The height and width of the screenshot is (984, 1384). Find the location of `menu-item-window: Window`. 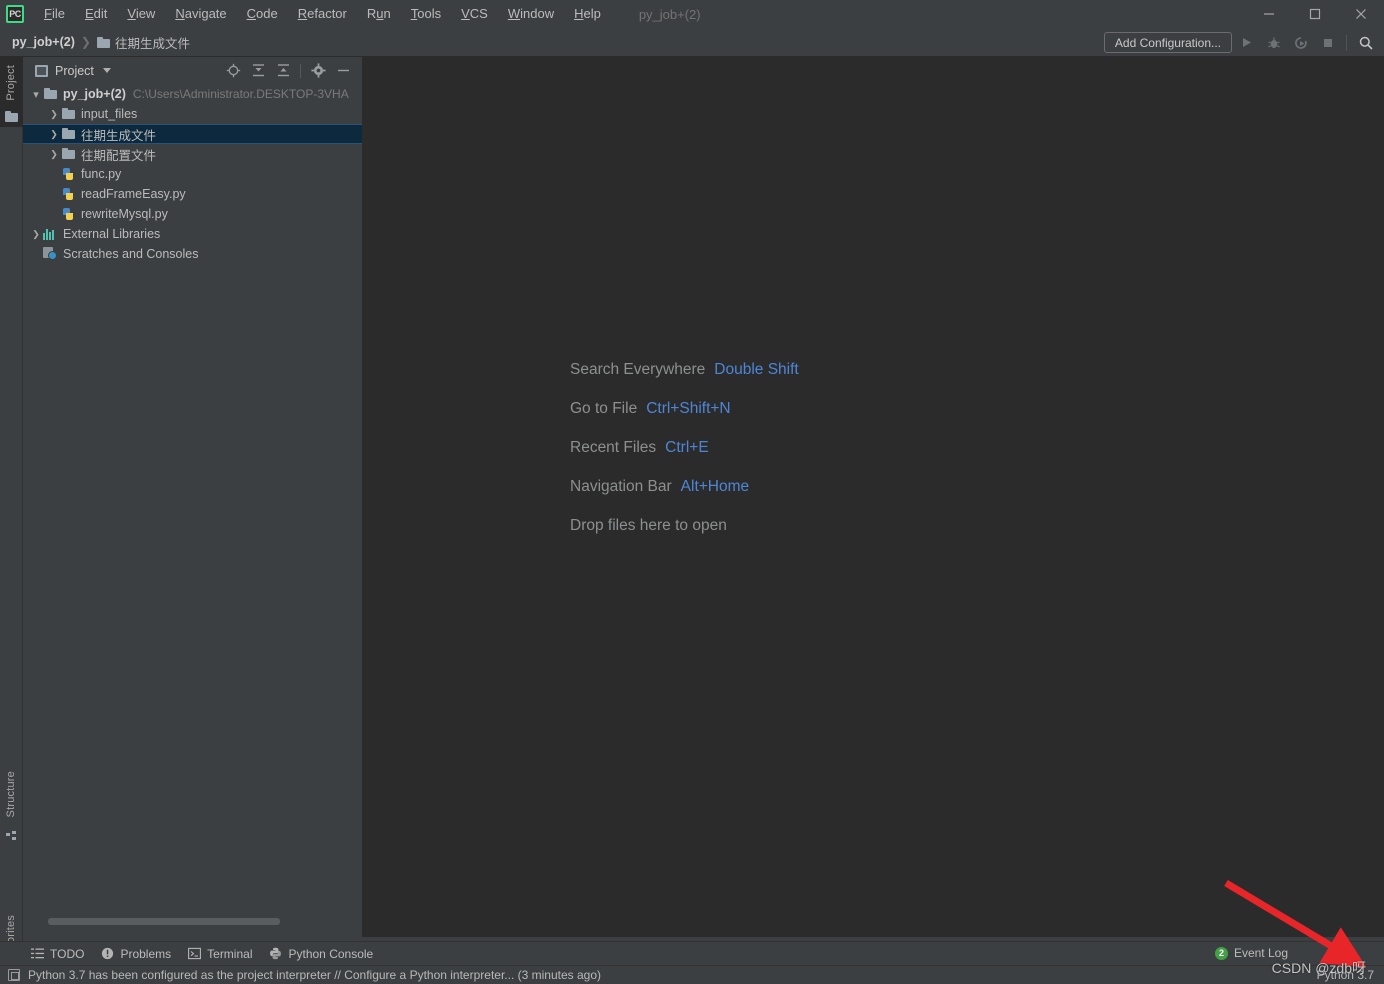

menu-item-window: Window is located at coordinates (531, 14).